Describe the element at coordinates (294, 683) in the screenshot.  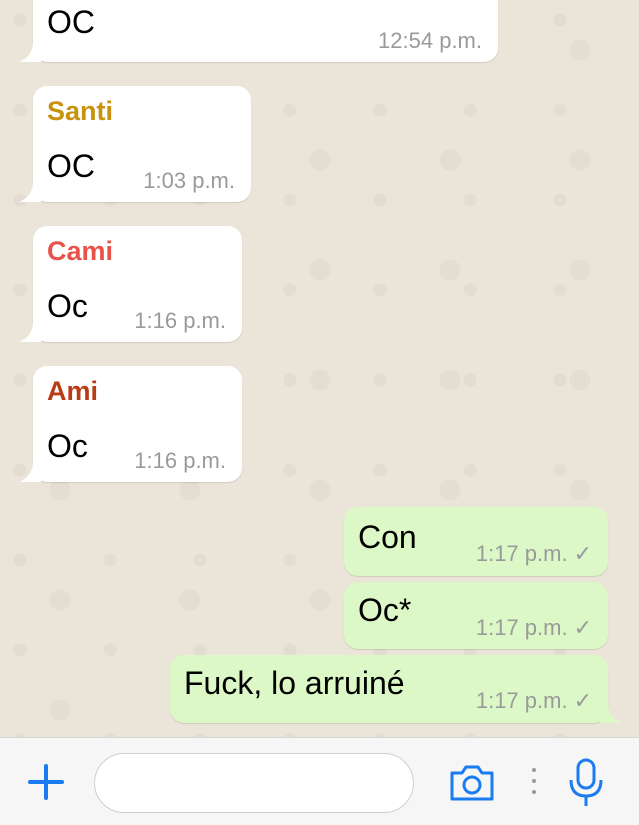
I see `message-text: Fuck, lo arruiné` at that location.